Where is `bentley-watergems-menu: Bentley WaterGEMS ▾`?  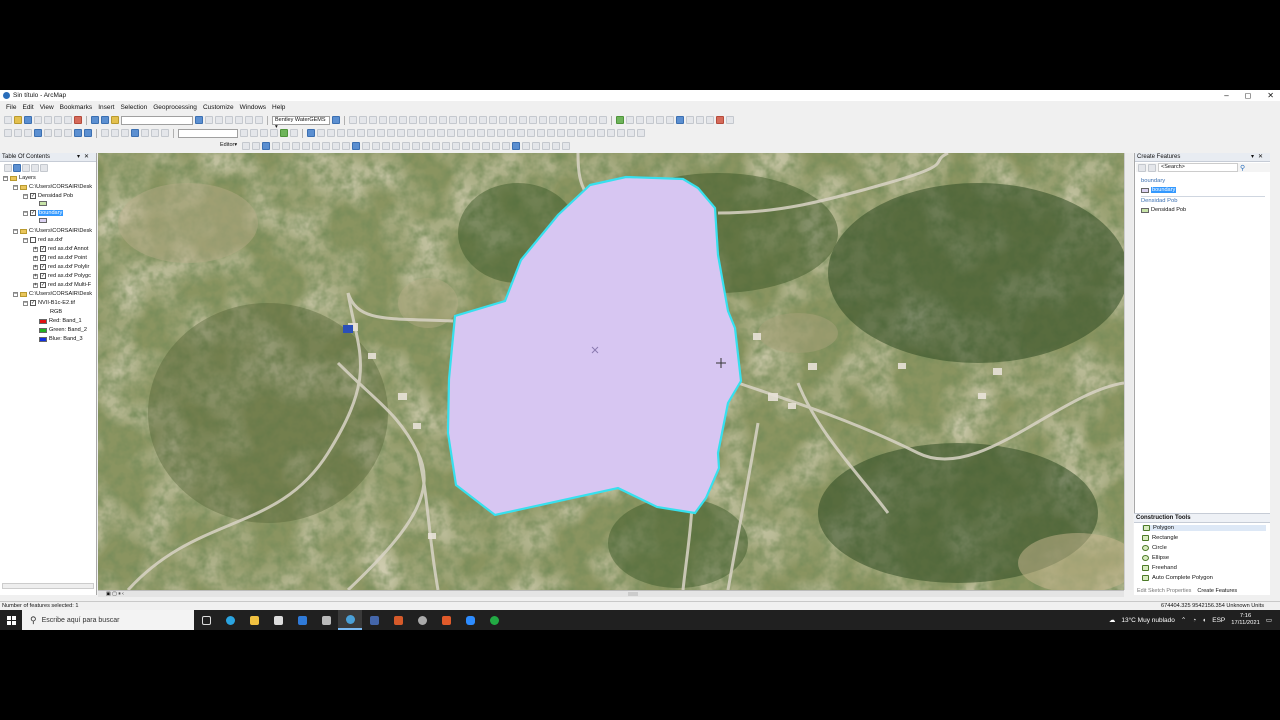 bentley-watergems-menu: Bentley WaterGEMS ▾ is located at coordinates (301, 122).